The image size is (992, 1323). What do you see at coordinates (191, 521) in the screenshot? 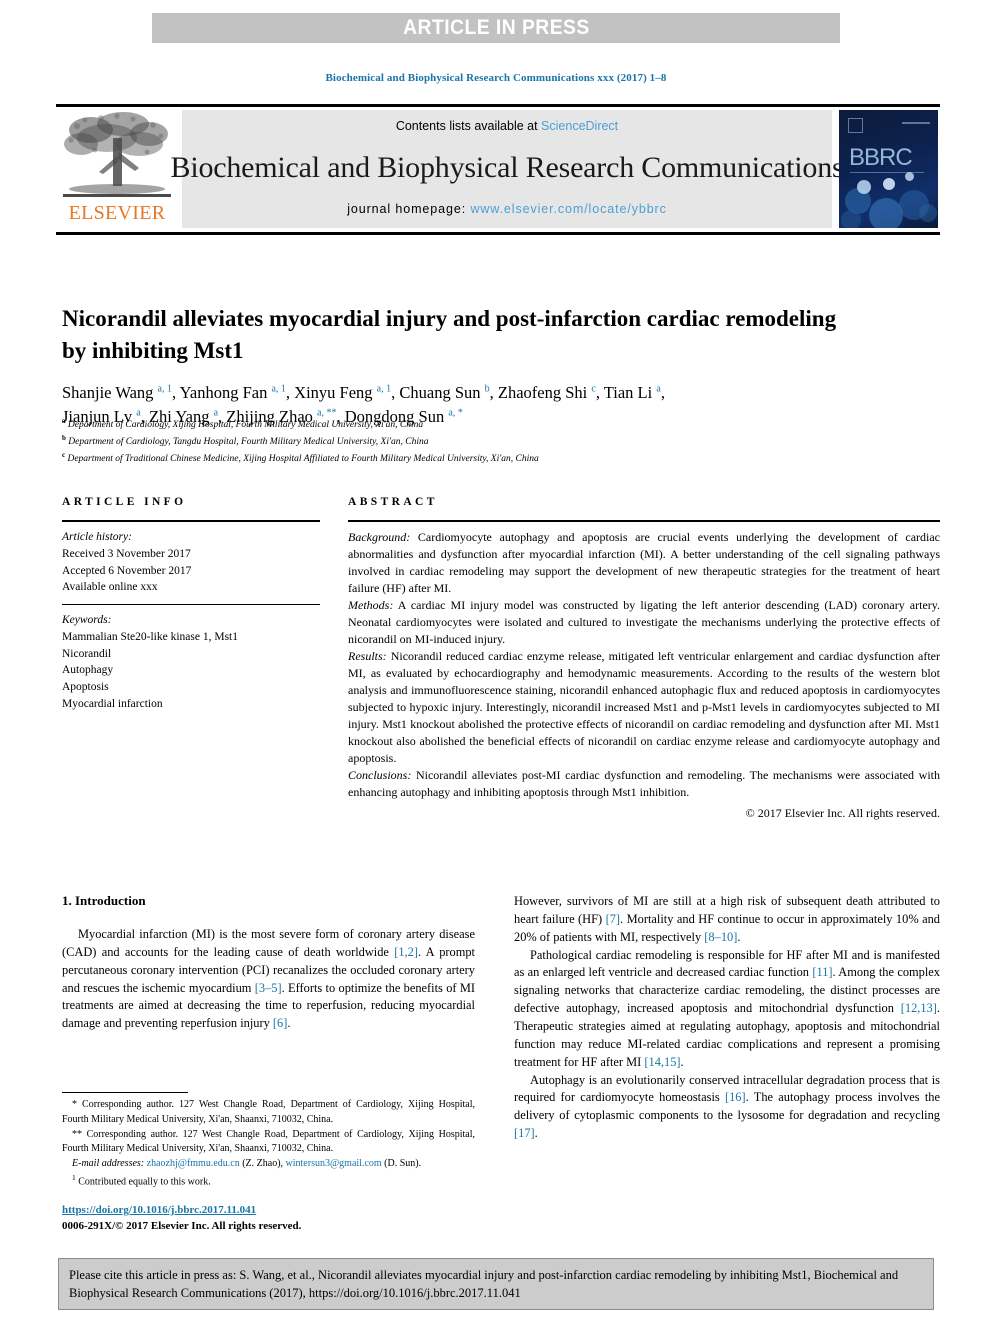
I see `article-info-rule` at bounding box center [191, 521].